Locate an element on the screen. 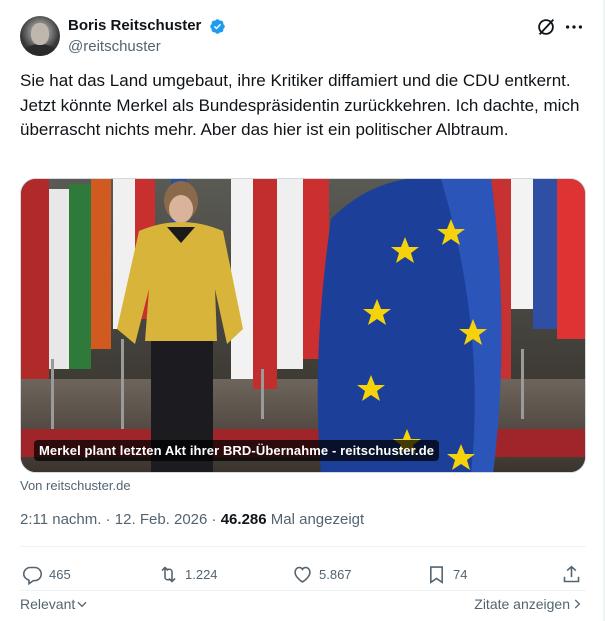  repost-button: 1.224 is located at coordinates (188, 574).